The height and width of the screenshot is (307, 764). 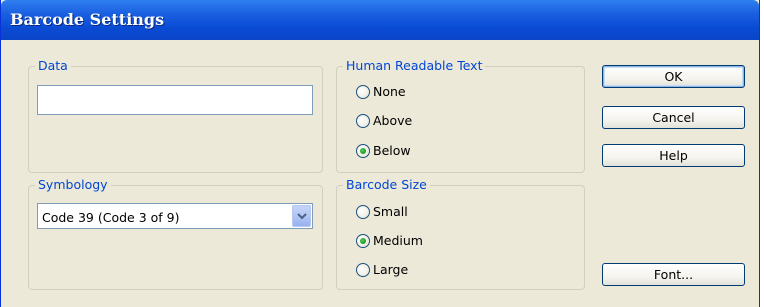 I want to click on barcode-size-group-label: Barcode Size, so click(x=386, y=185).